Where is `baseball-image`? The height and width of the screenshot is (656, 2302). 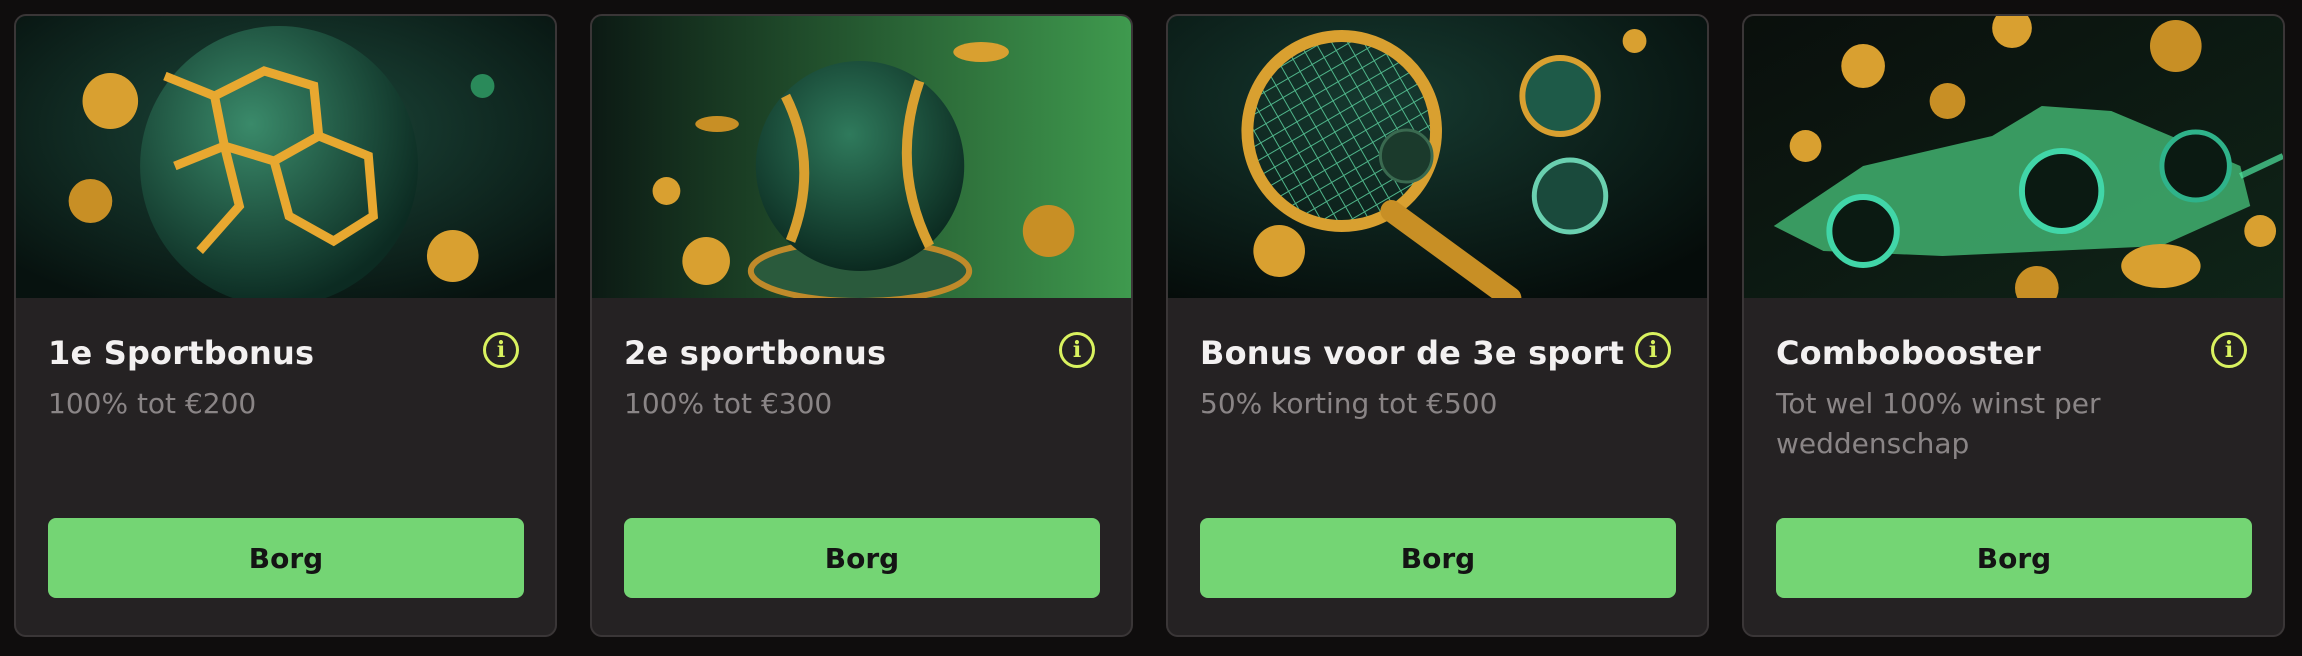
baseball-image is located at coordinates (861, 157).